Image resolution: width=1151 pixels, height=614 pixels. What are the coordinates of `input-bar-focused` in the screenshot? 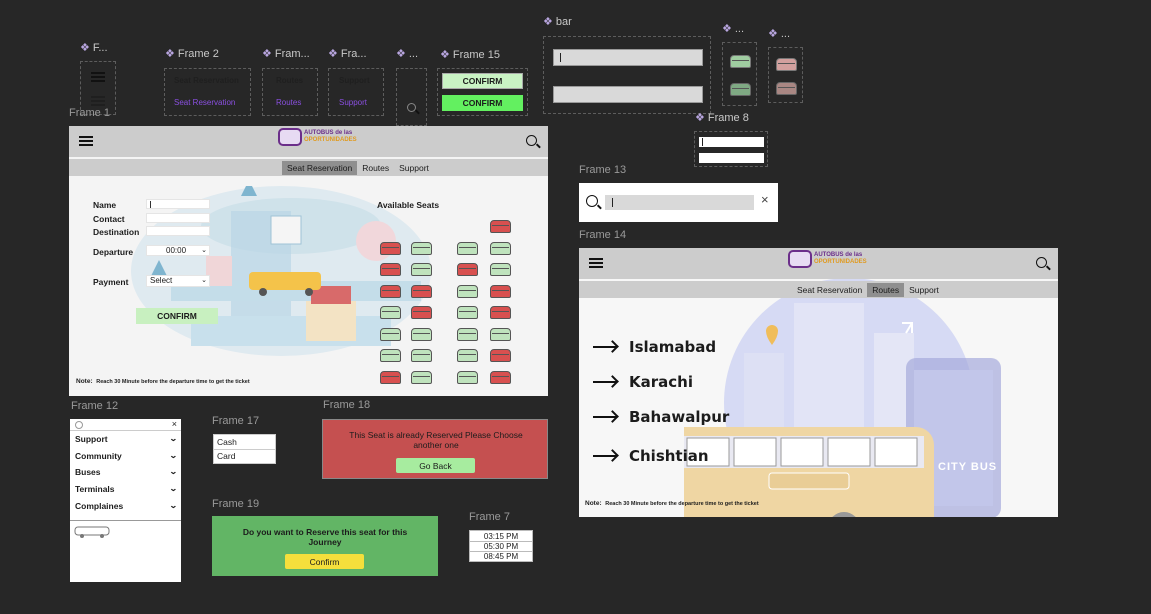 It's located at (628, 57).